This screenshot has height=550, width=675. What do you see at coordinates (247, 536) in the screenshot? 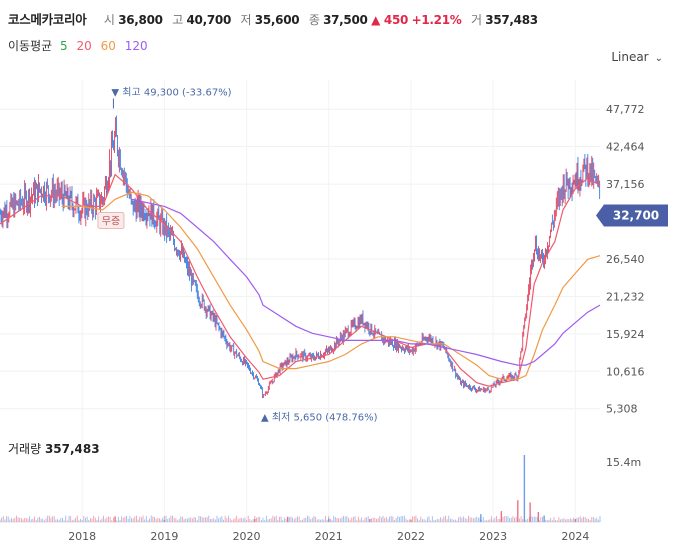
I see `x-tick-label: 2020` at bounding box center [247, 536].